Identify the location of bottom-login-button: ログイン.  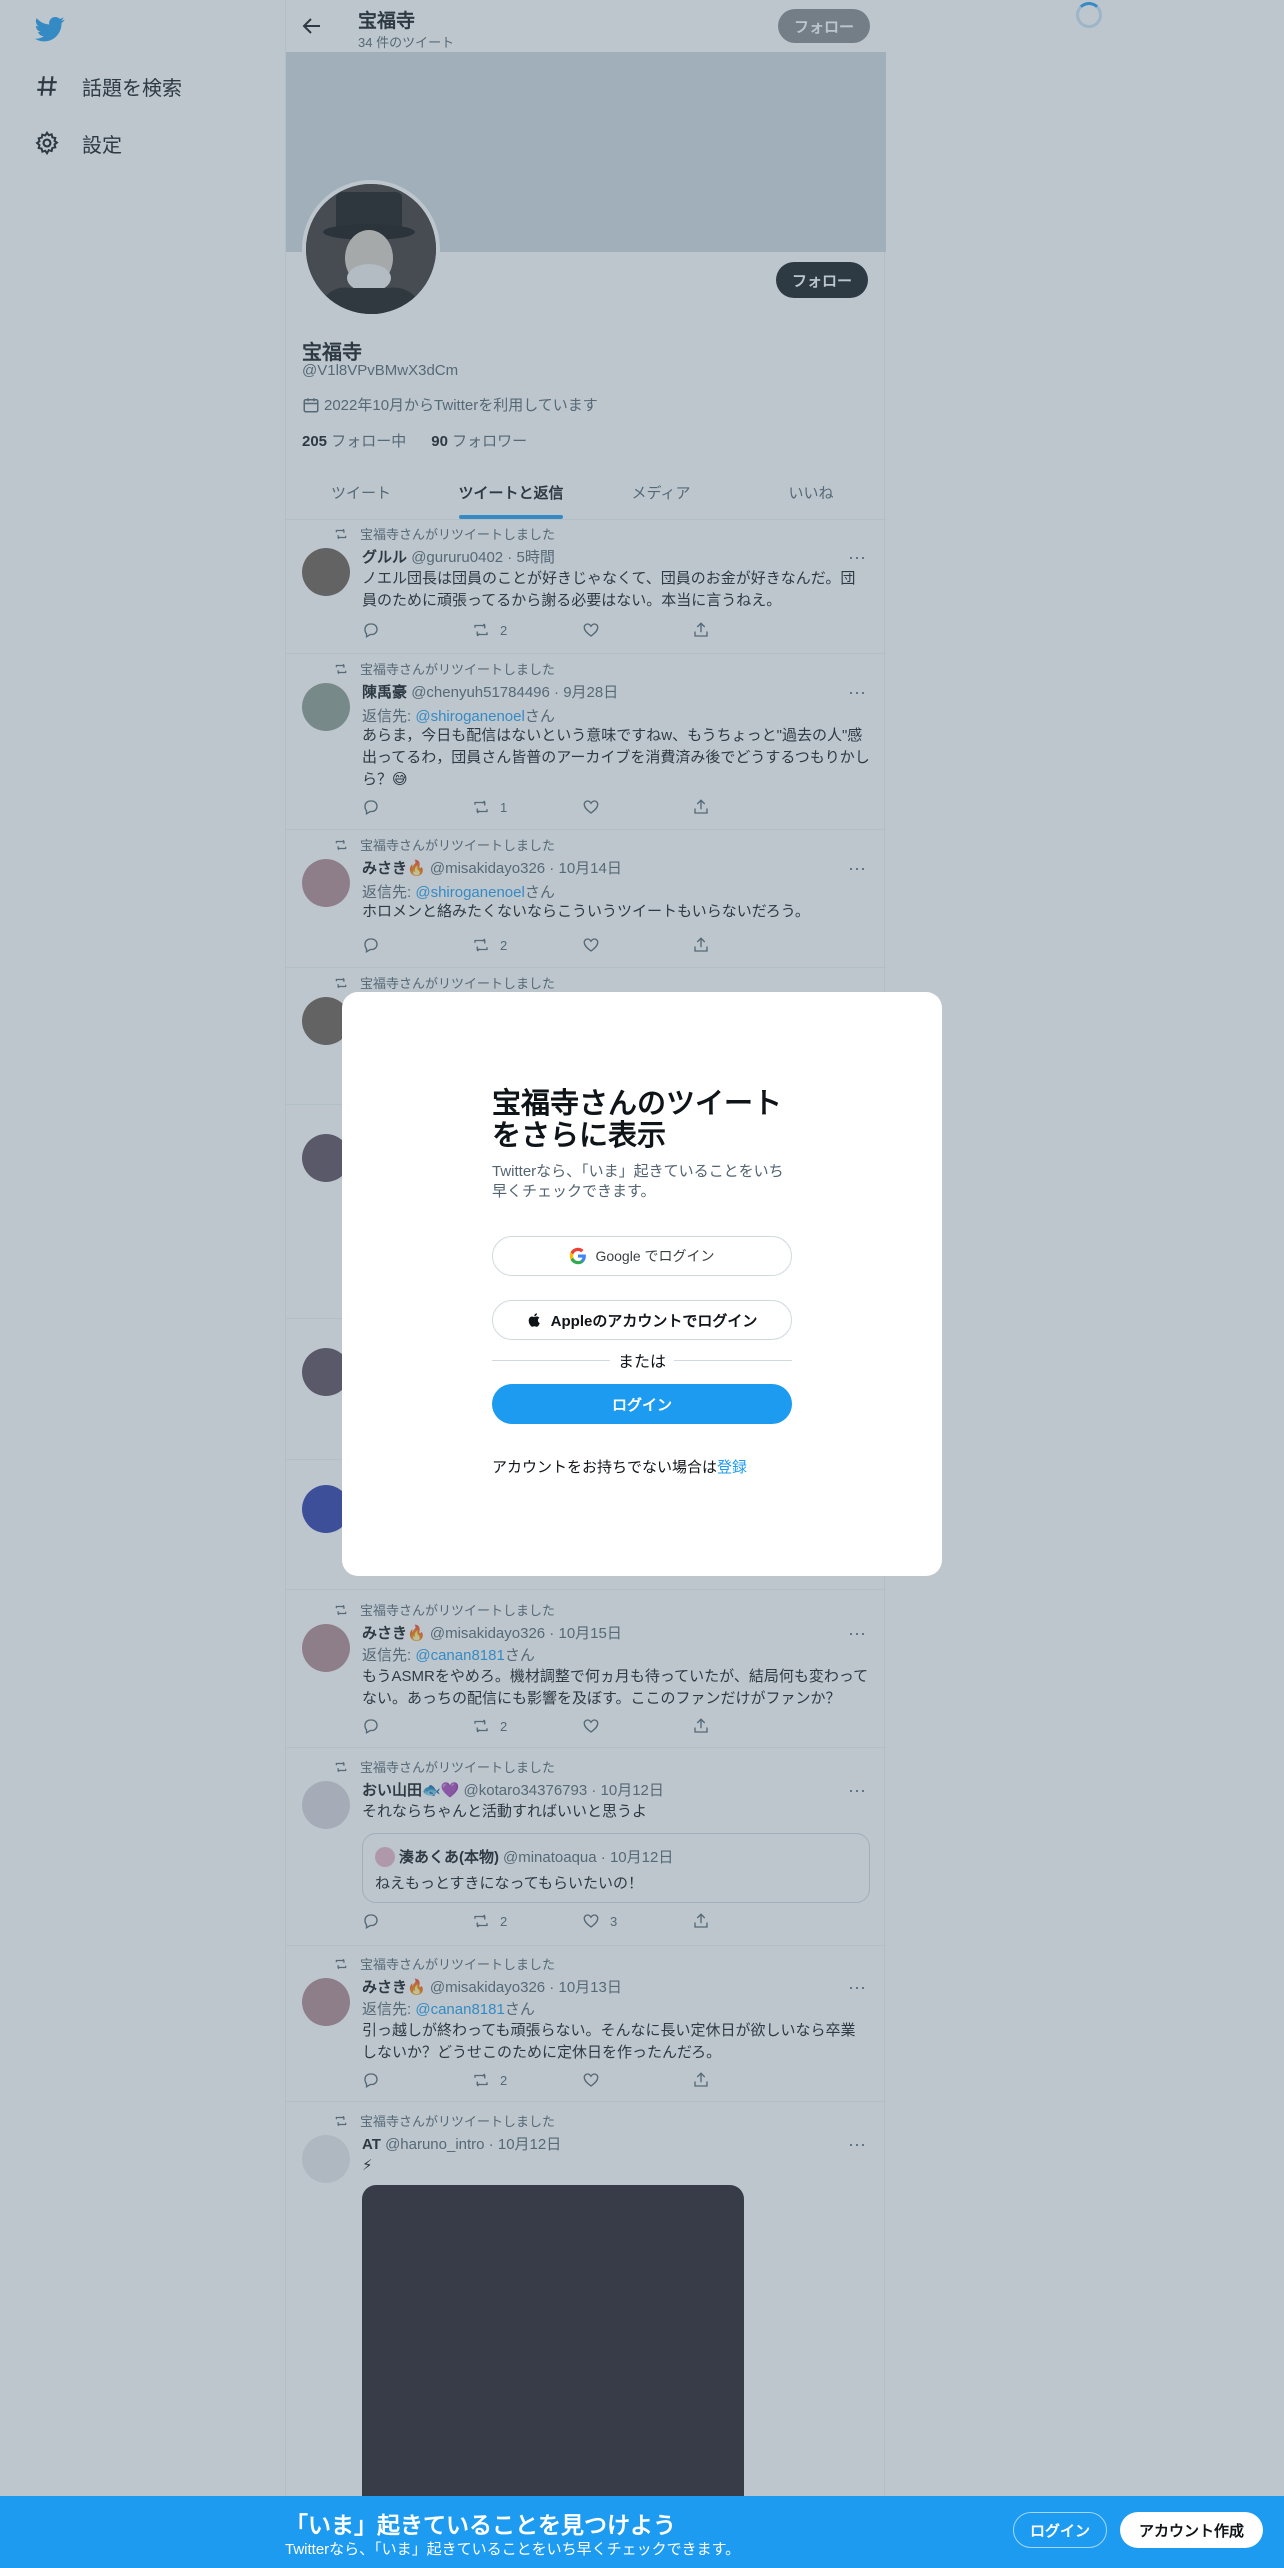
(1060, 2530).